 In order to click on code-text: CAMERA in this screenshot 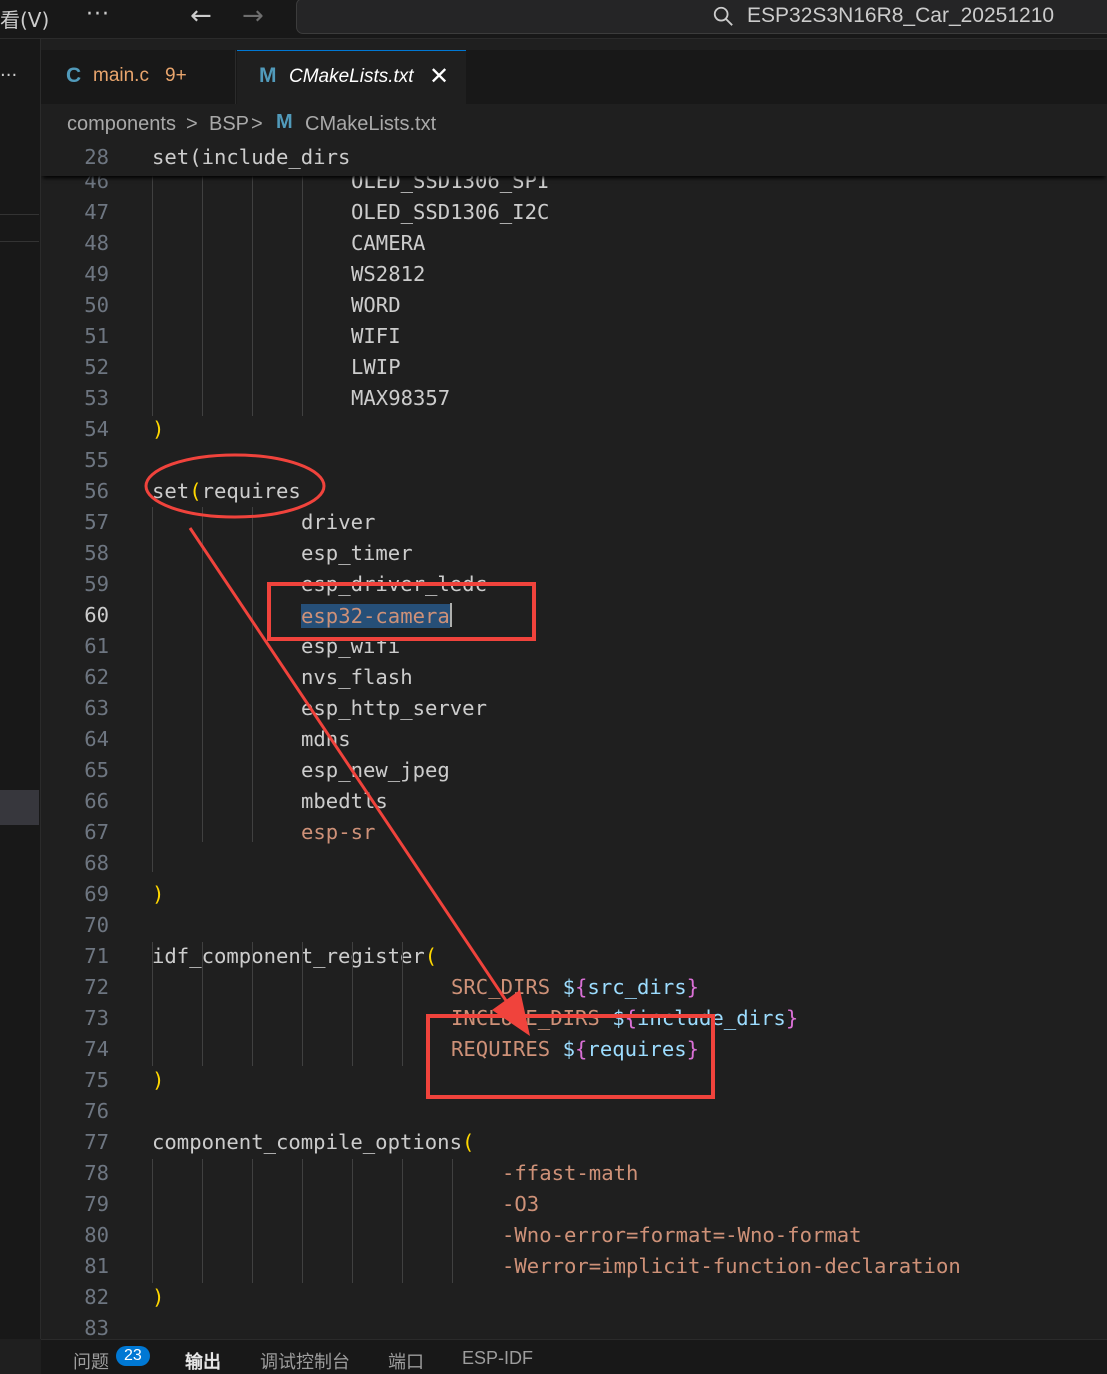, I will do `click(388, 243)`.